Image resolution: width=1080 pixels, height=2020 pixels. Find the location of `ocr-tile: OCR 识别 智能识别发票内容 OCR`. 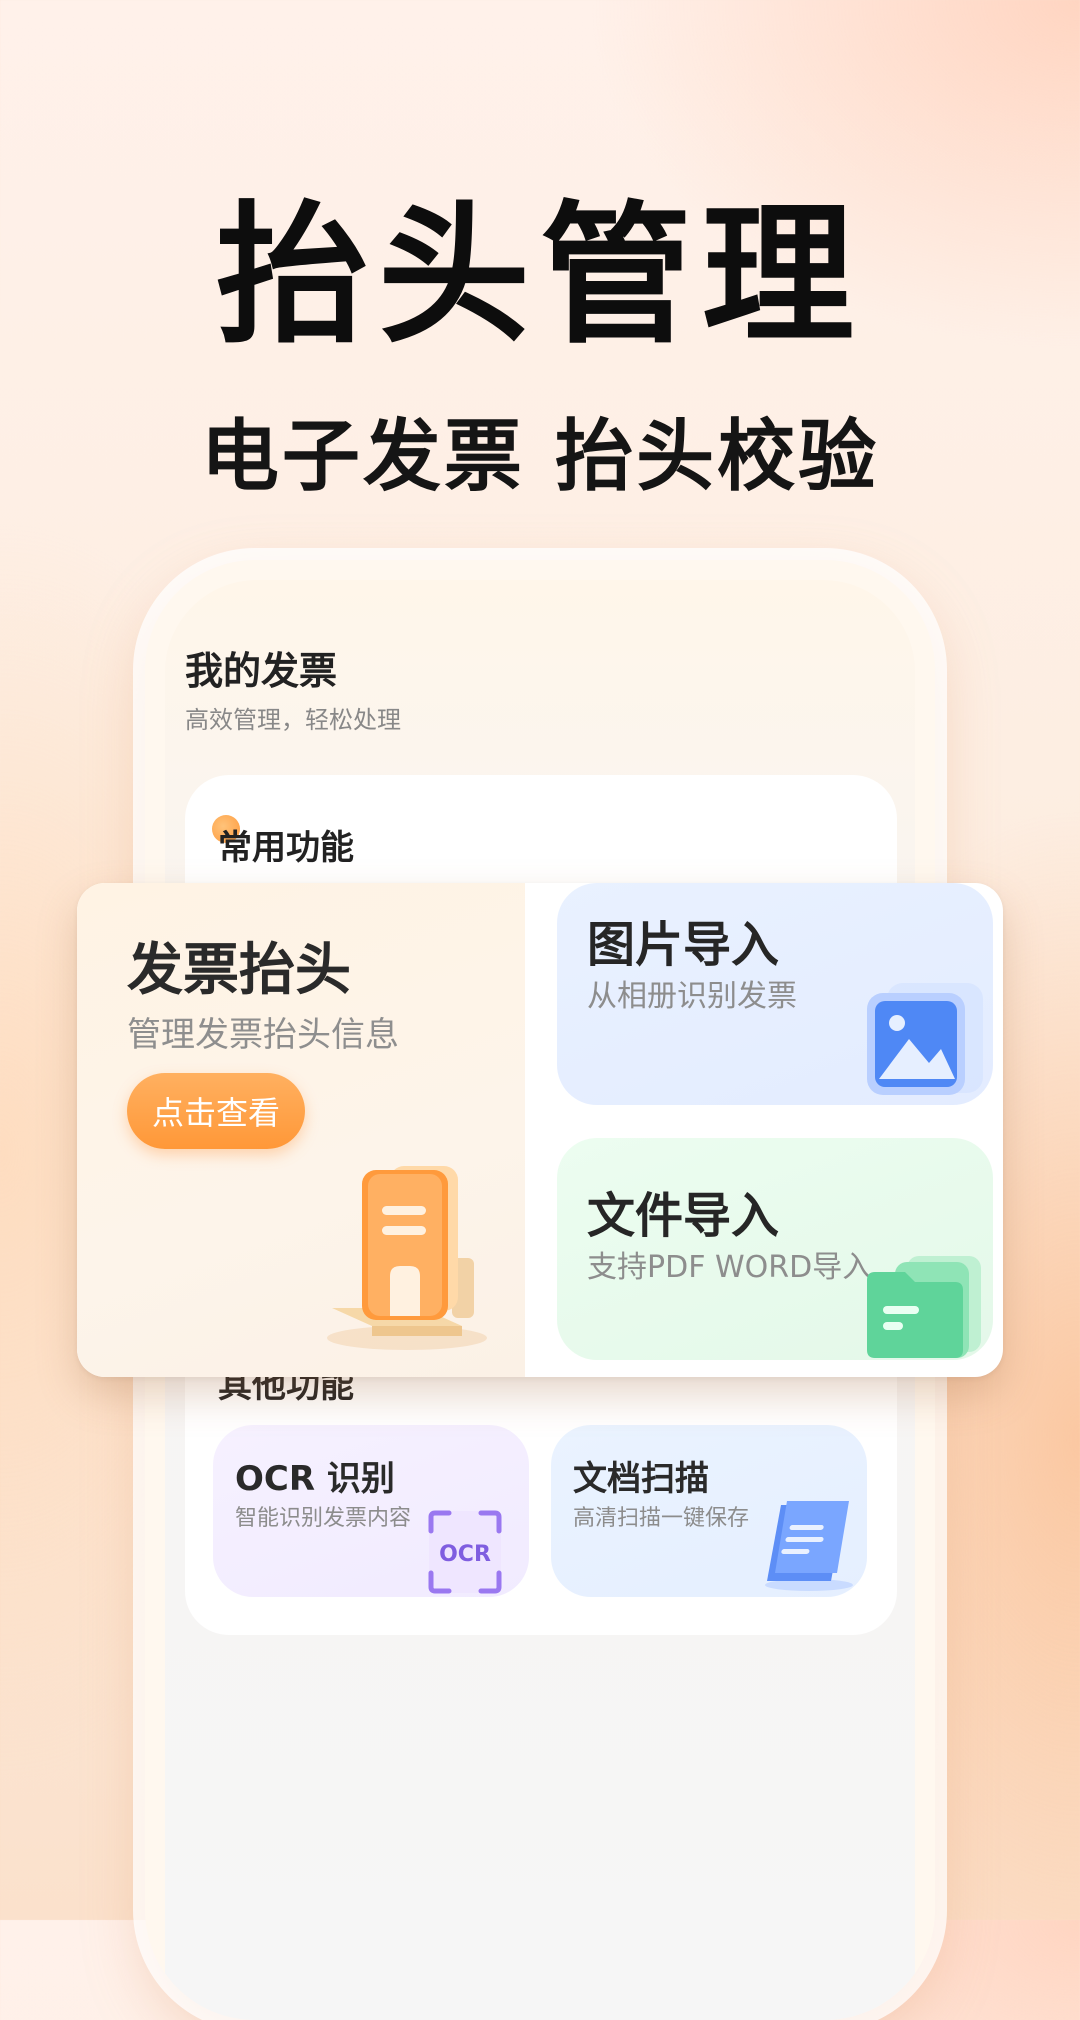

ocr-tile: OCR 识别 智能识别发票内容 OCR is located at coordinates (371, 1511).